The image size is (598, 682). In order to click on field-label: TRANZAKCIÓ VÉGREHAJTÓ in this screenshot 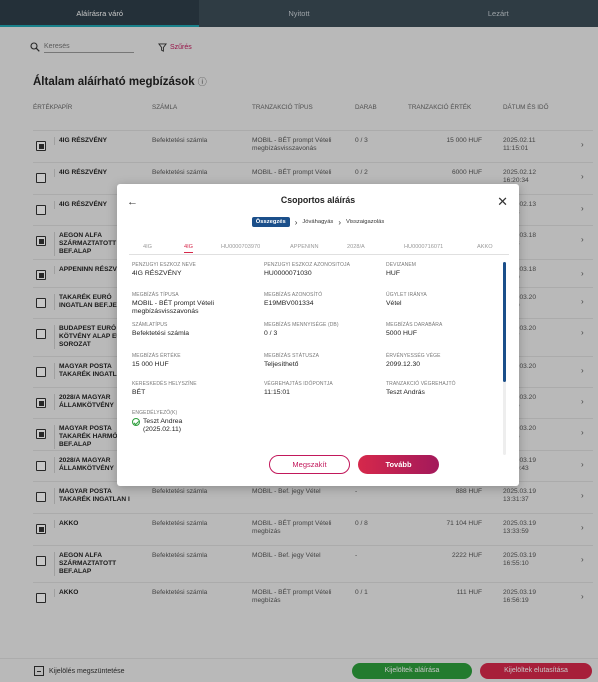, I will do `click(421, 384)`.